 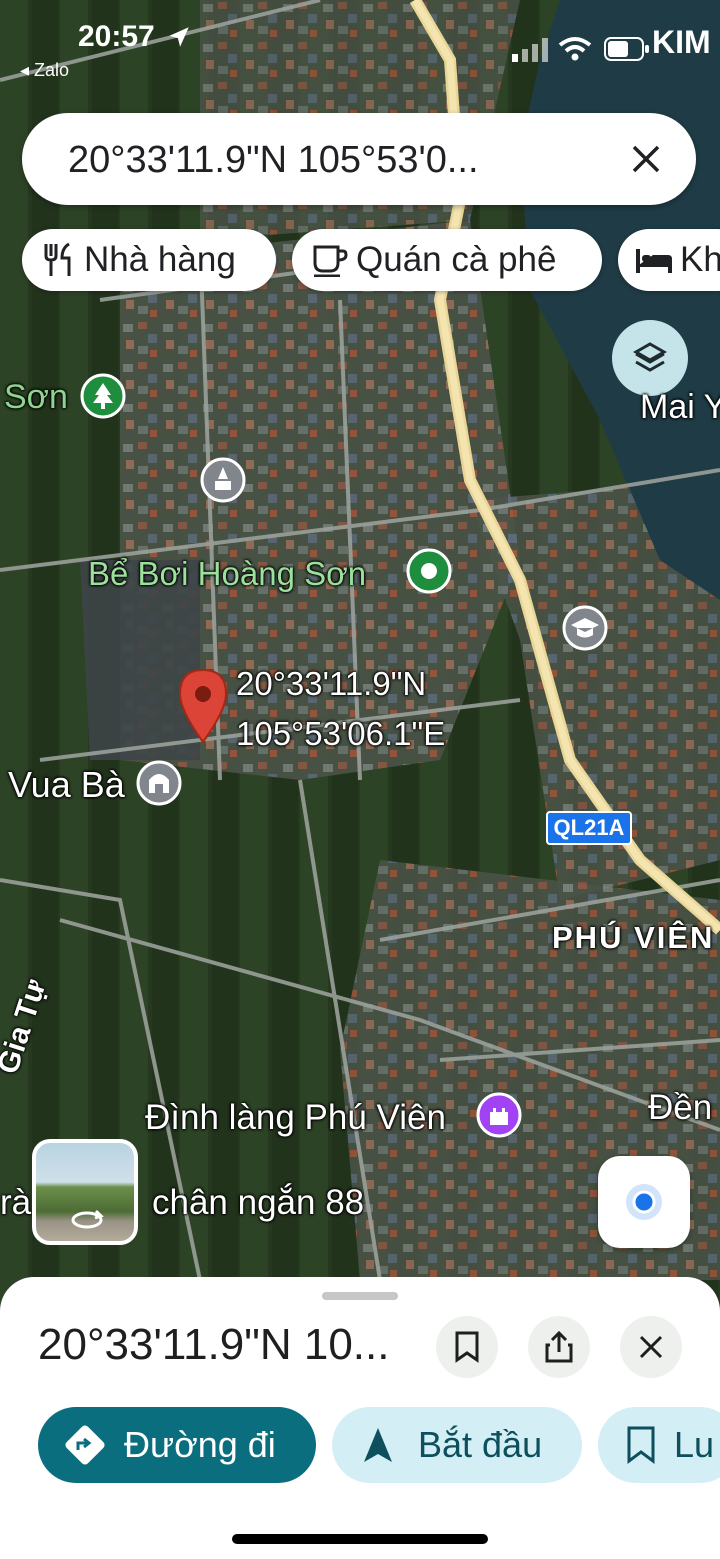 I want to click on street-view-thumbnail, so click(x=85, y=1192).